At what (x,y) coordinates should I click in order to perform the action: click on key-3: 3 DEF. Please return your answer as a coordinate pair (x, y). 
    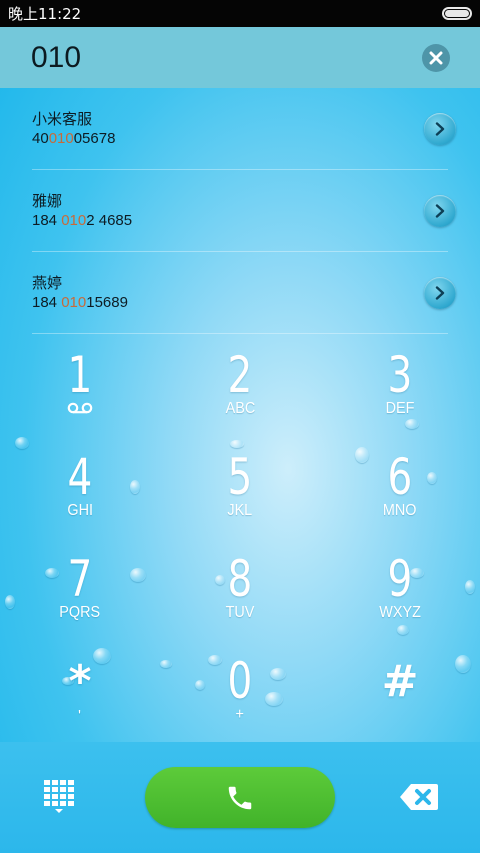
    Looking at the image, I should click on (400, 391).